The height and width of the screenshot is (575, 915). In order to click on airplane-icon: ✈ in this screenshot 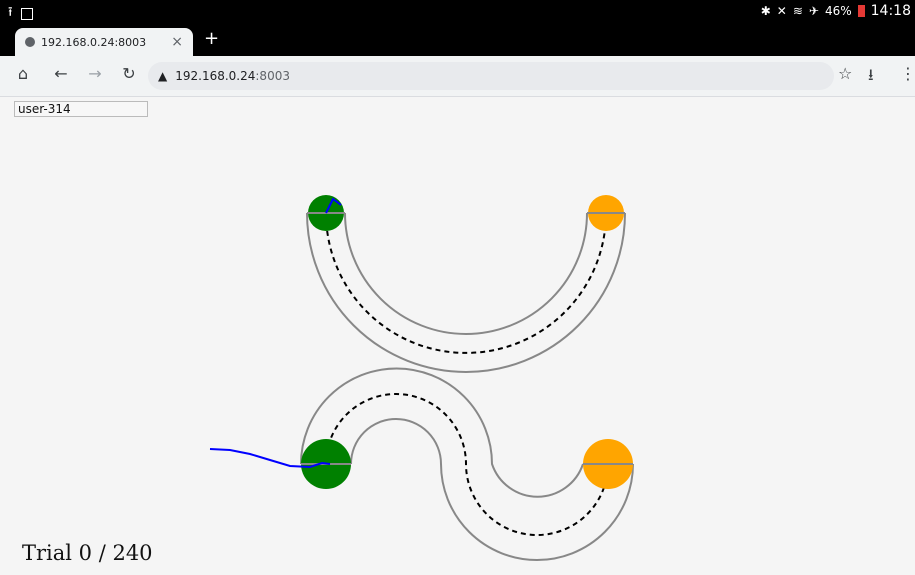, I will do `click(813, 11)`.